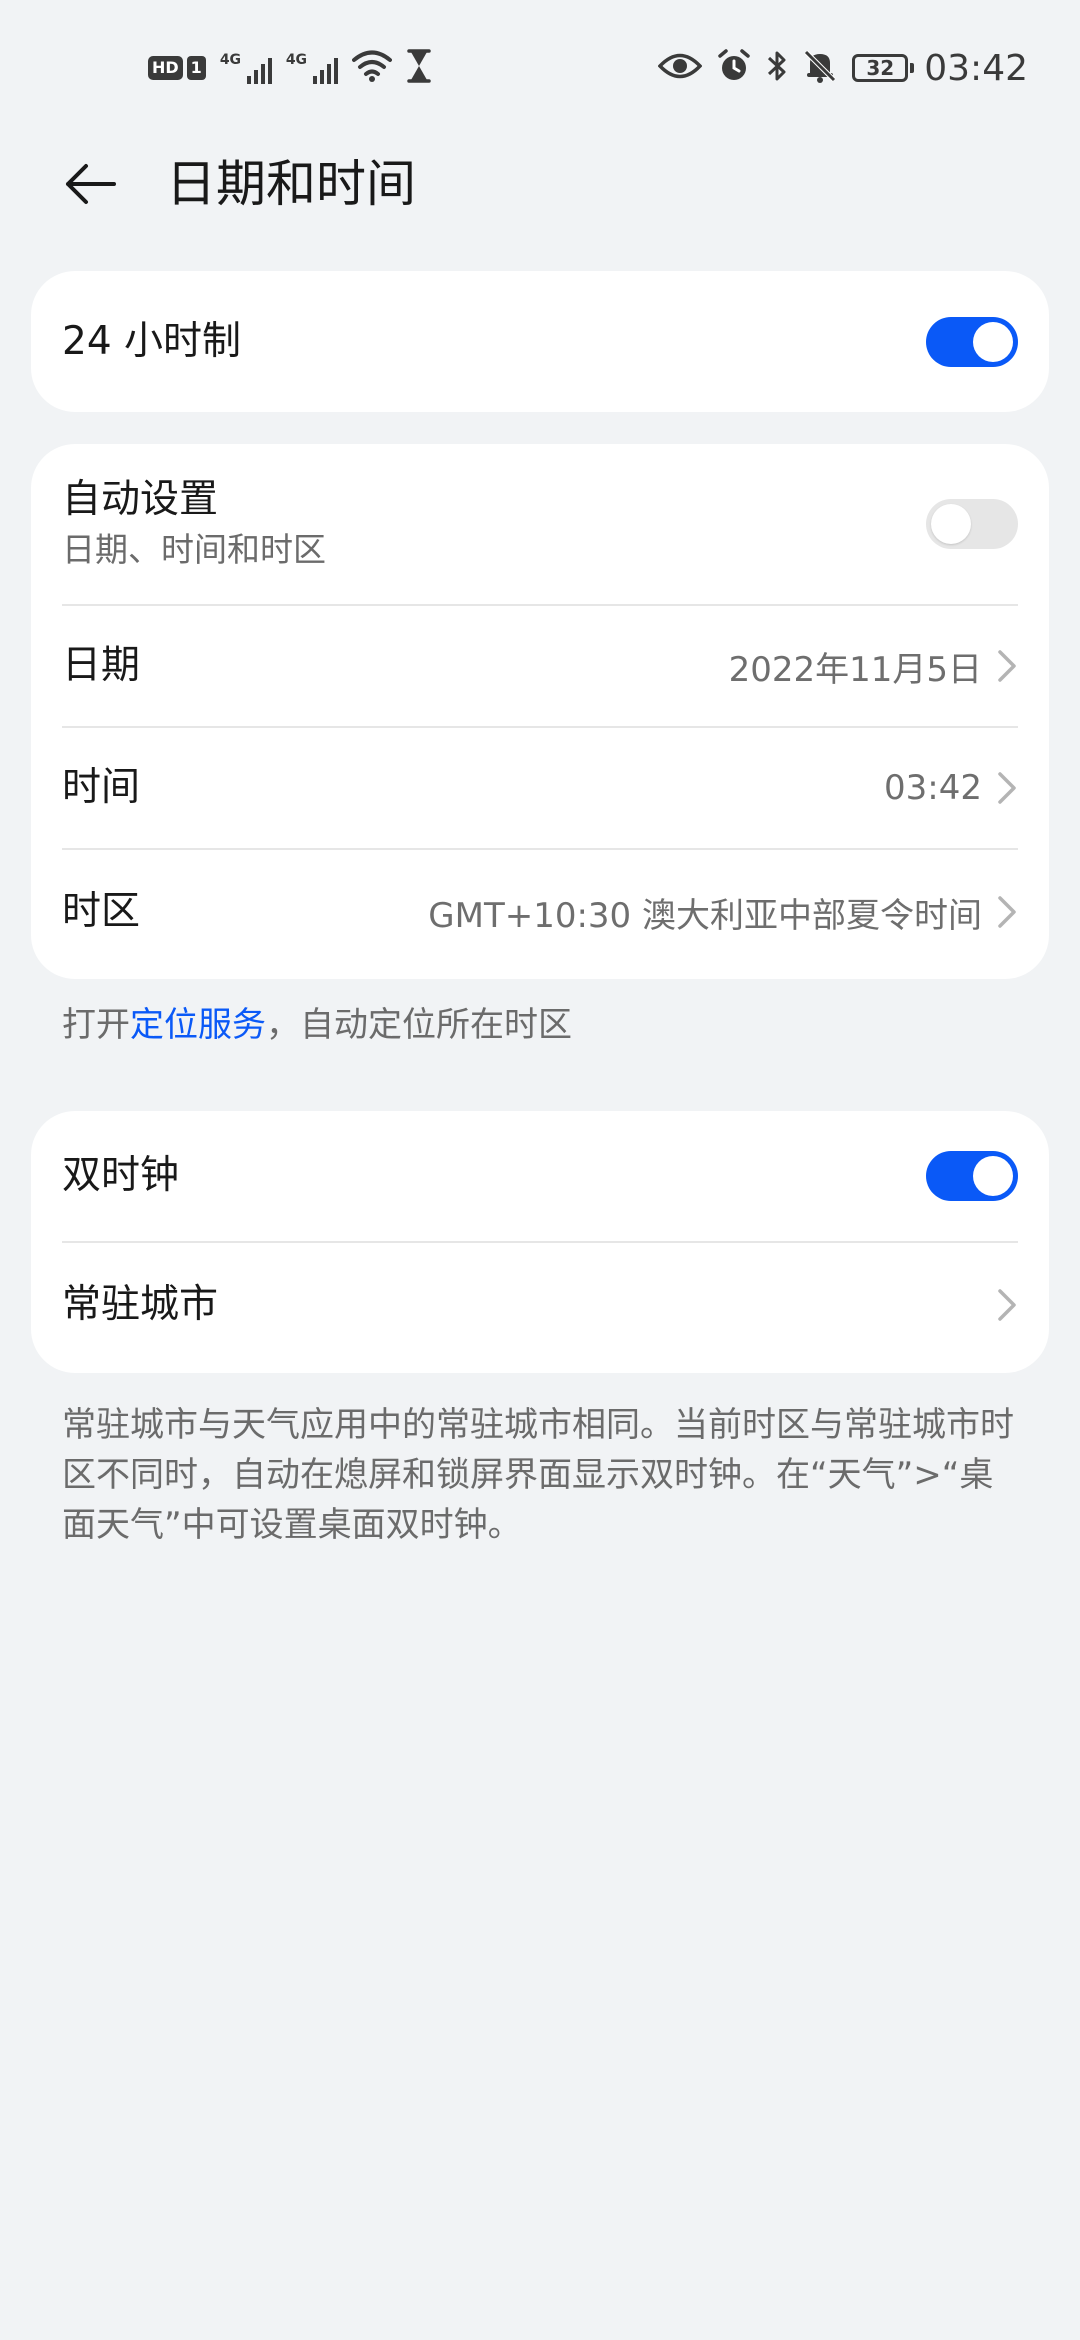 The height and width of the screenshot is (2340, 1080). I want to click on eye-icon, so click(680, 68).